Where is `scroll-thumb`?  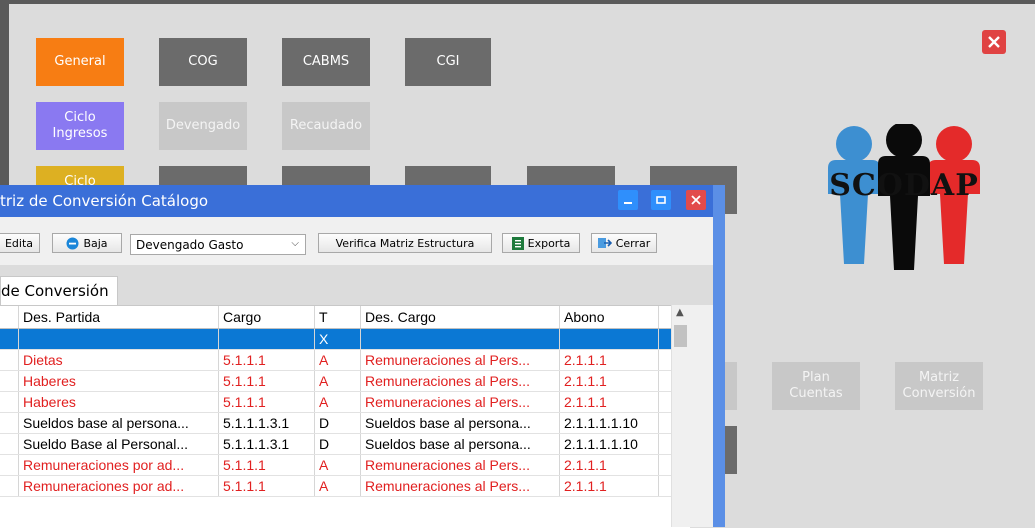 scroll-thumb is located at coordinates (680, 336).